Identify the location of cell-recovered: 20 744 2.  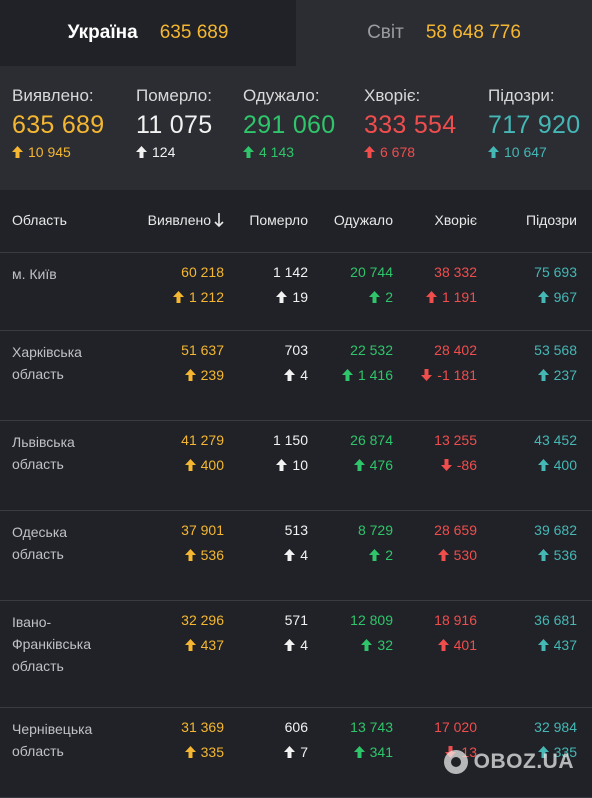
(371, 284).